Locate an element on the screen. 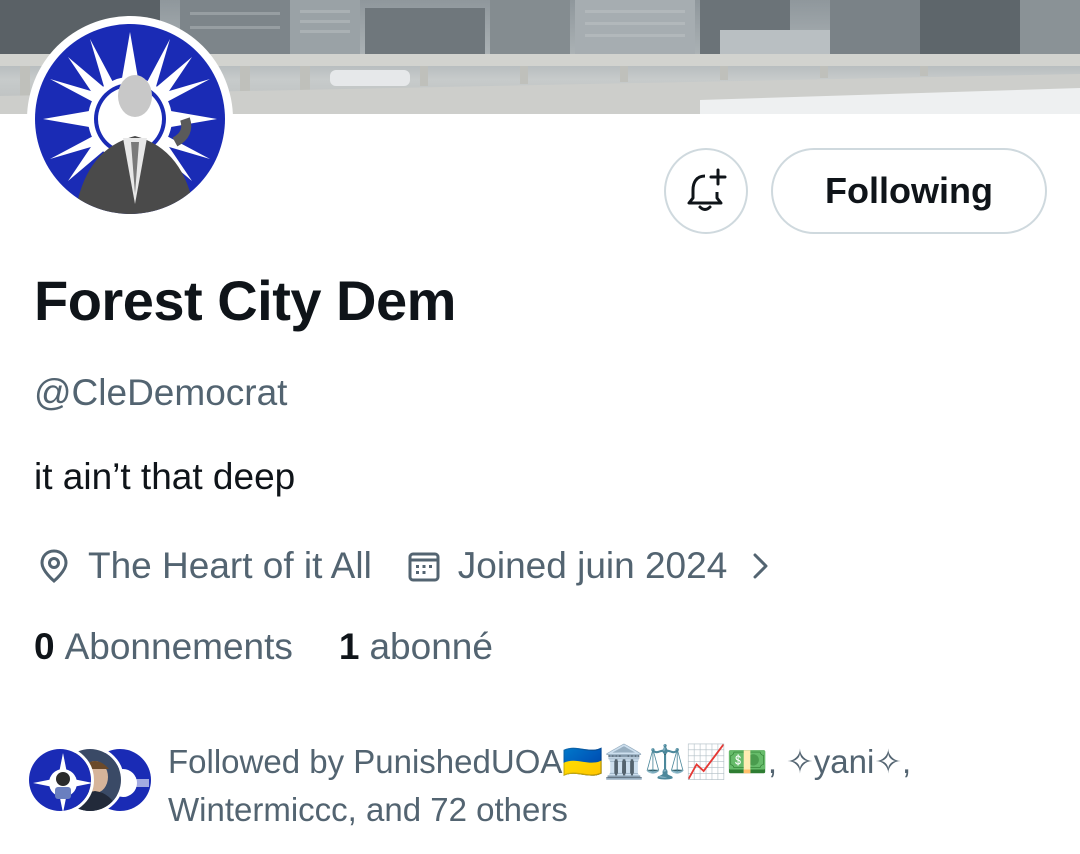 This screenshot has width=1080, height=854. followers-label: abonné is located at coordinates (431, 646).